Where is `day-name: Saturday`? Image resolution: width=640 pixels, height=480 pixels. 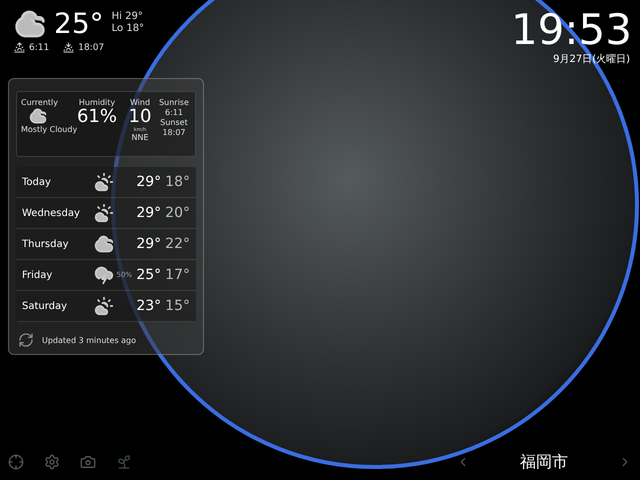
day-name: Saturday is located at coordinates (45, 306).